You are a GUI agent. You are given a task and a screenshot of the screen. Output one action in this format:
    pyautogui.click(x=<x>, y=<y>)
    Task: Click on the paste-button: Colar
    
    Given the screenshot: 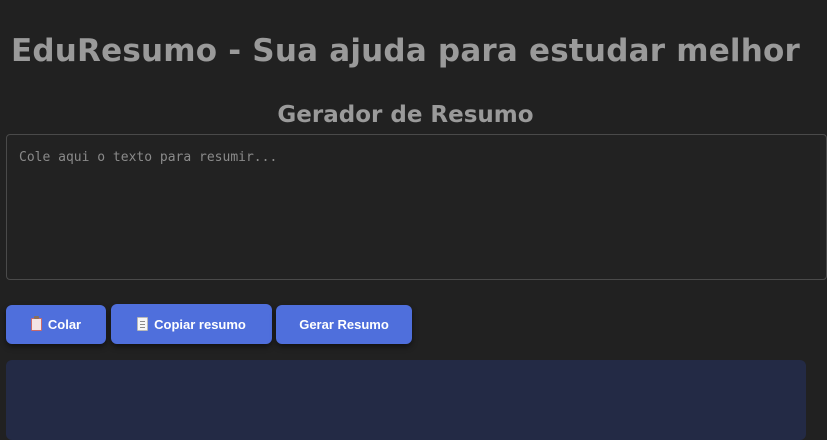 What is the action you would take?
    pyautogui.click(x=56, y=324)
    